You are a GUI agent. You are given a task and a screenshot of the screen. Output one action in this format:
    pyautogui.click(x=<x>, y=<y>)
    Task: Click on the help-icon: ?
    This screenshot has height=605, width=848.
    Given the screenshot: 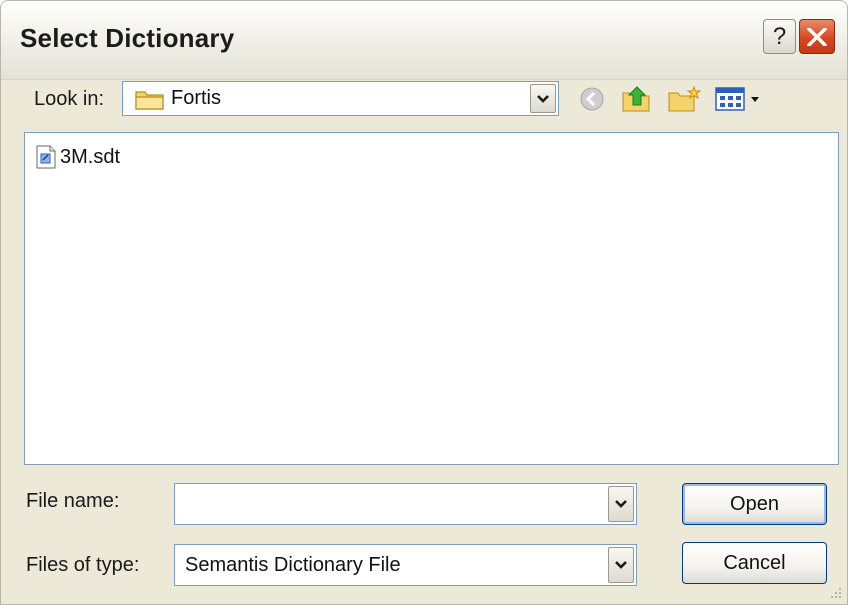 What is the action you would take?
    pyautogui.click(x=779, y=36)
    